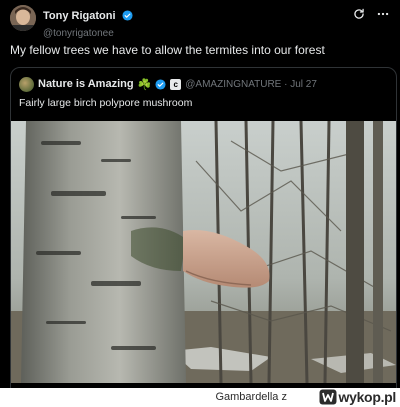 The width and height of the screenshot is (400, 407). I want to click on shamrock-icon: ☘️, so click(144, 84).